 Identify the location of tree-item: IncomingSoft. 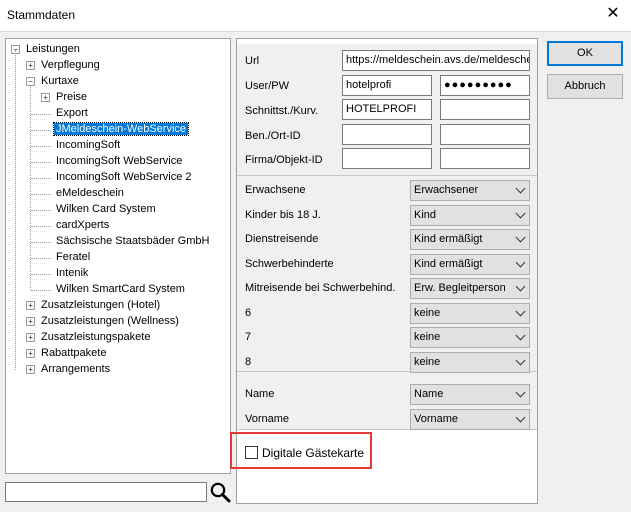
(88, 145).